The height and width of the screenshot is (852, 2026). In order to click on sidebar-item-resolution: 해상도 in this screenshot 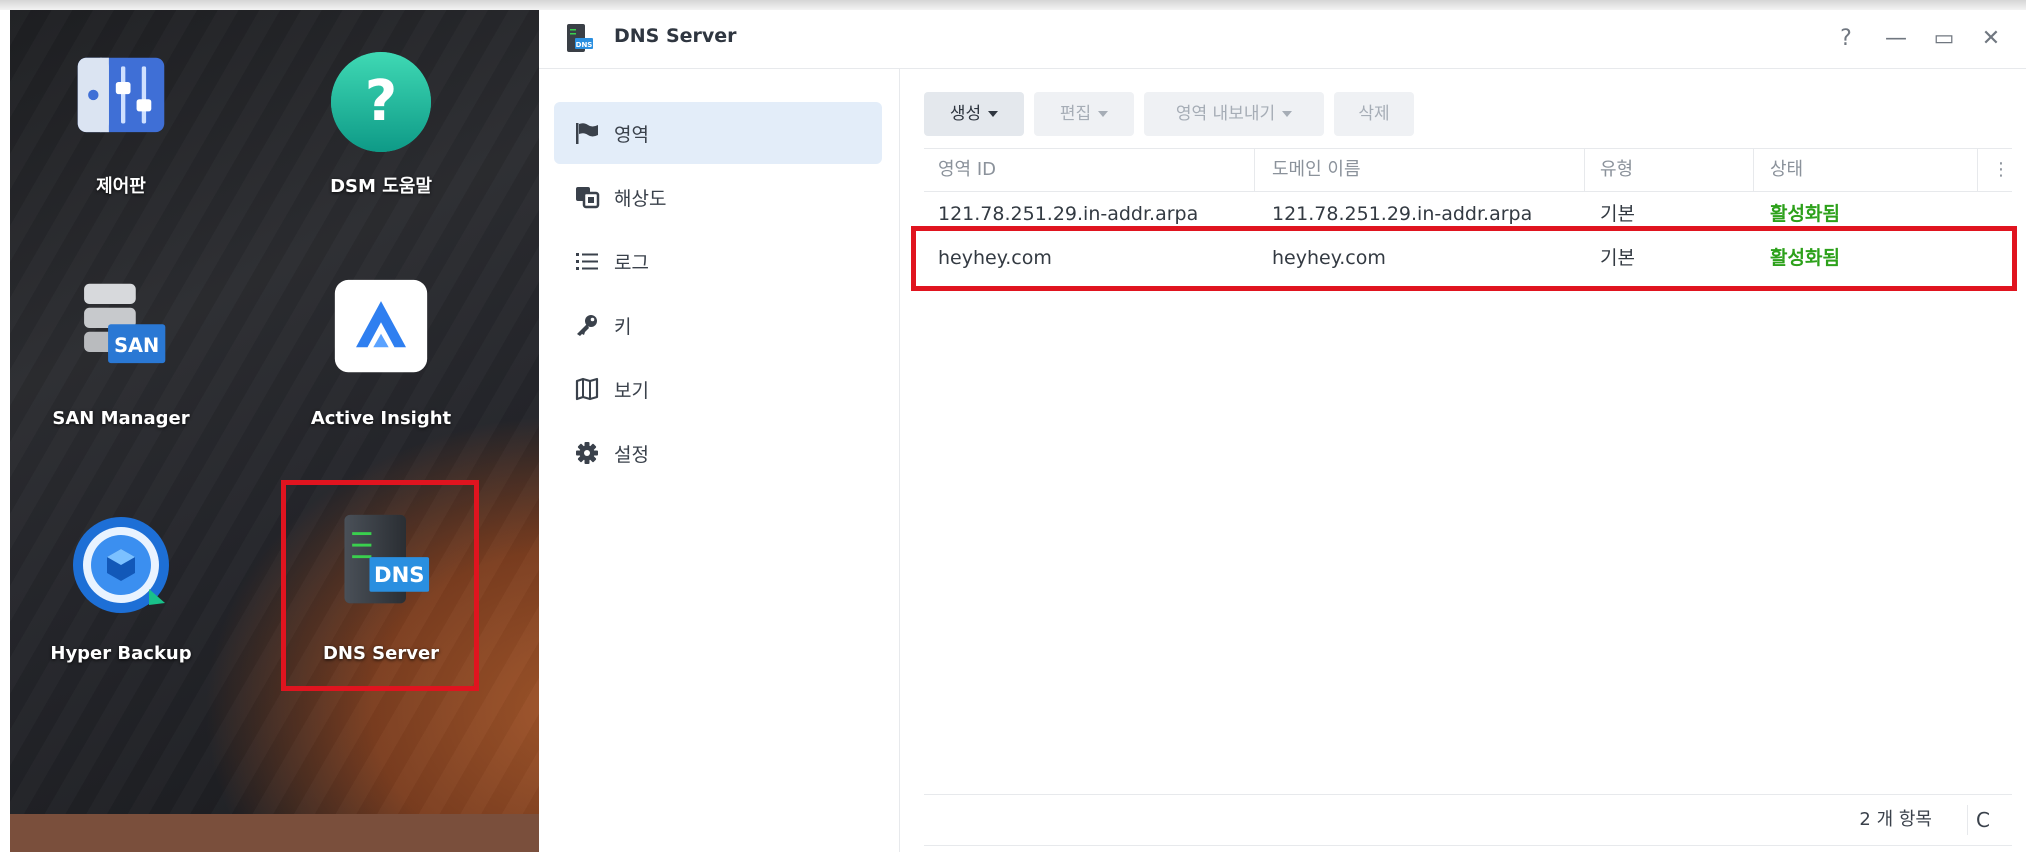, I will do `click(718, 197)`.